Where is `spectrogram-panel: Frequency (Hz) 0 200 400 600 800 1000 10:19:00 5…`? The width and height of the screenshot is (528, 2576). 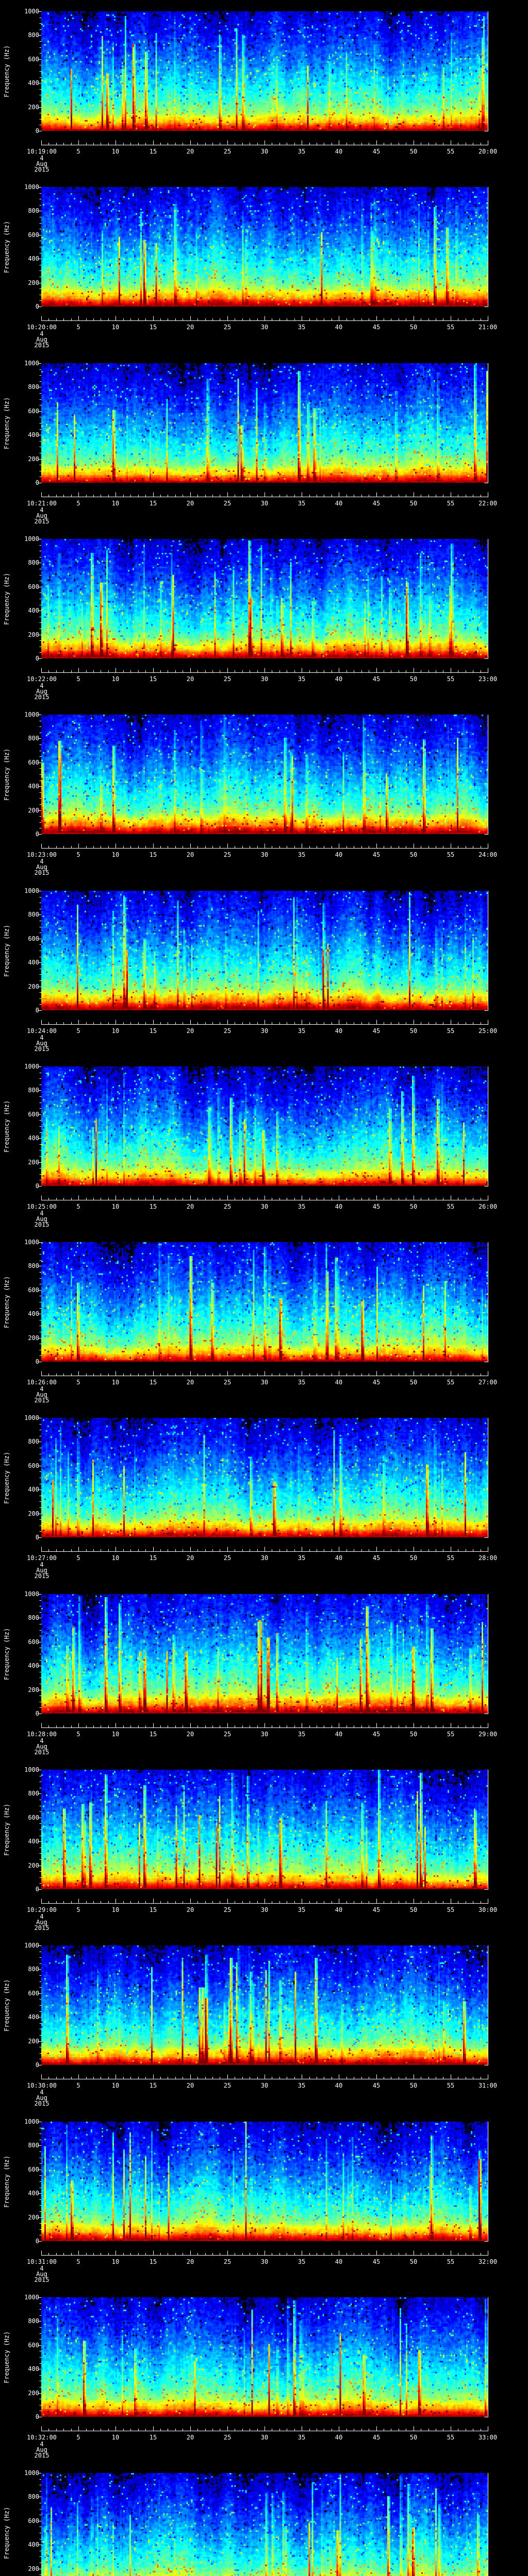 spectrogram-panel: Frequency (Hz) 0 200 400 600 800 1000 10:19:00 5… is located at coordinates (264, 88).